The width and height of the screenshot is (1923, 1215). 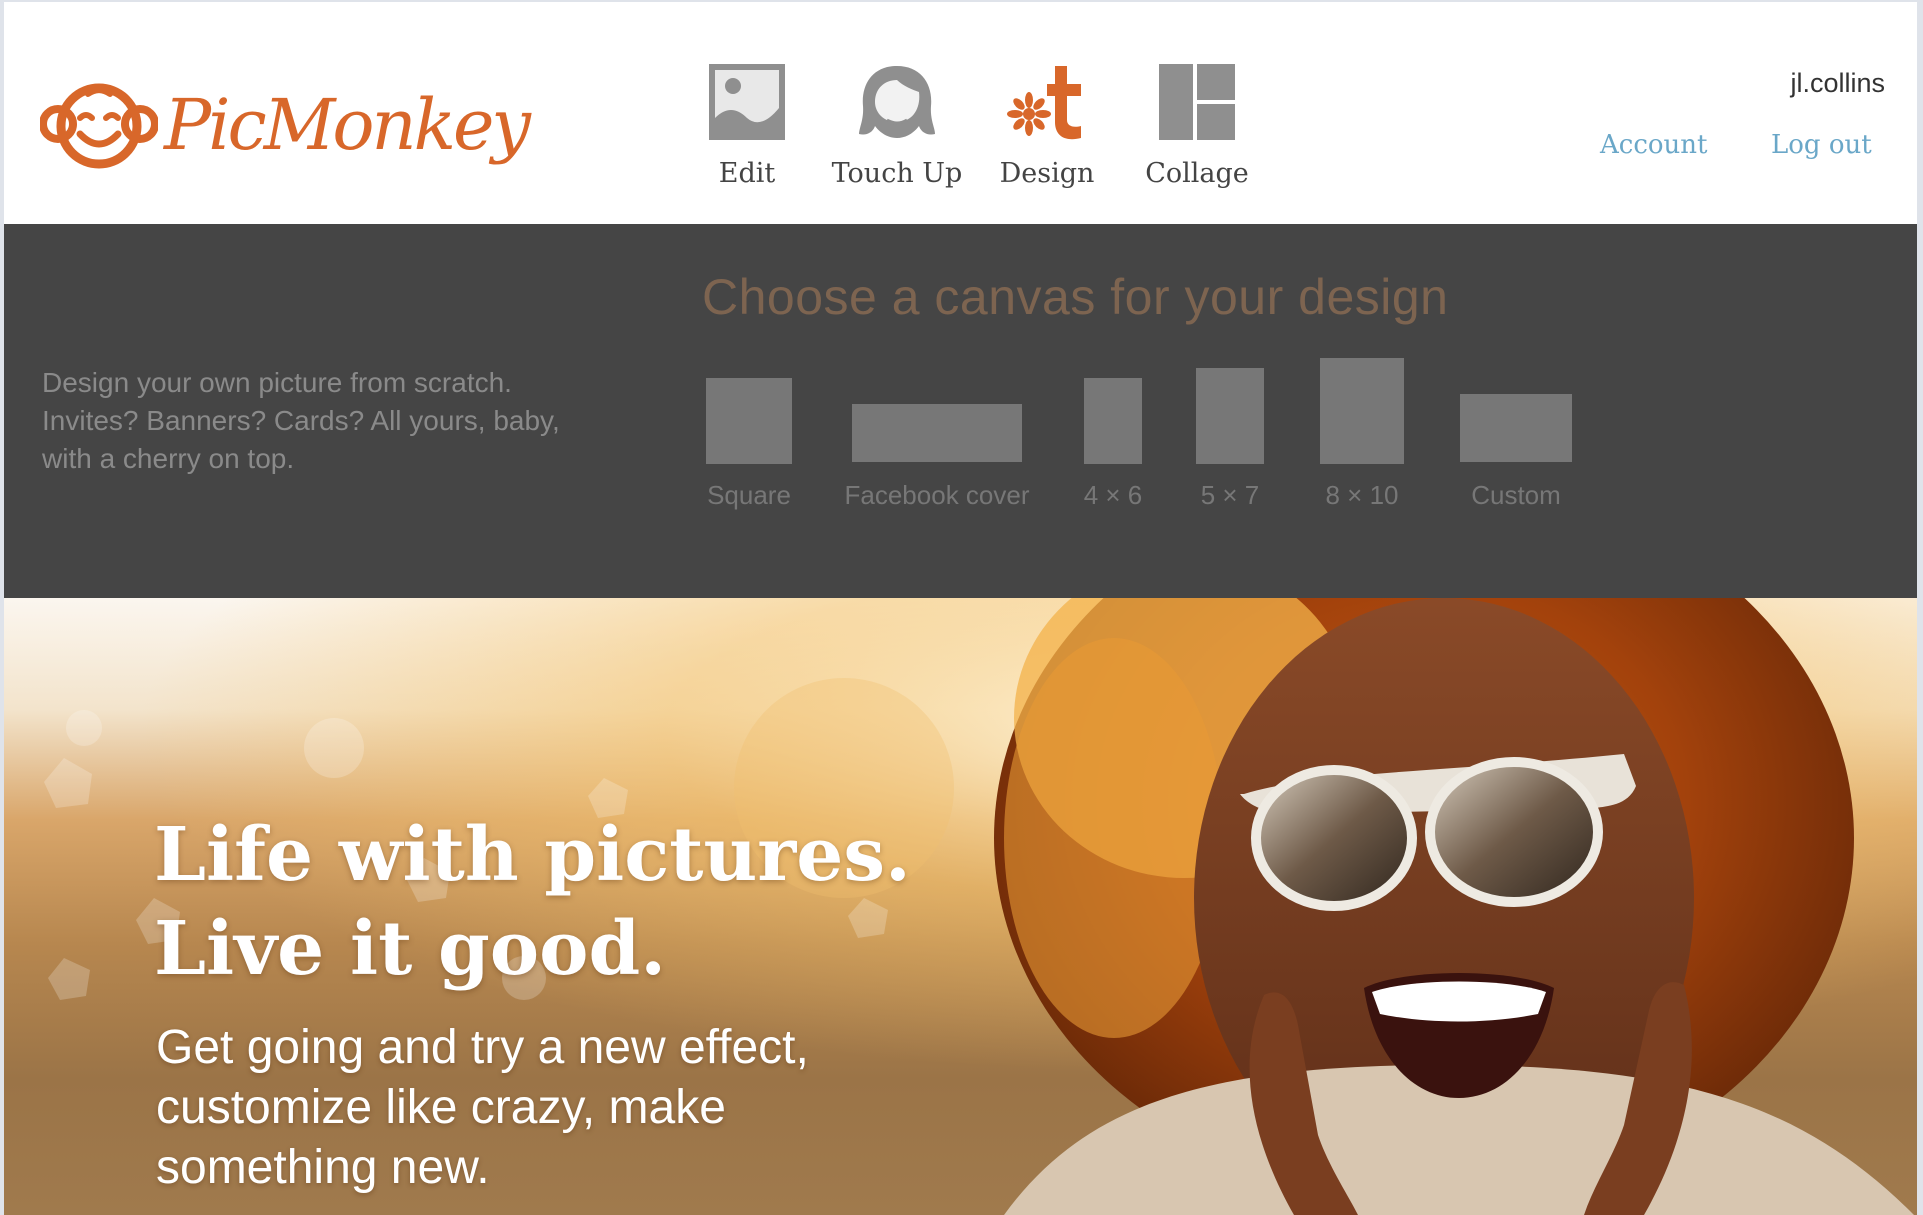 What do you see at coordinates (749, 421) in the screenshot?
I see `canvas-square-shape` at bounding box center [749, 421].